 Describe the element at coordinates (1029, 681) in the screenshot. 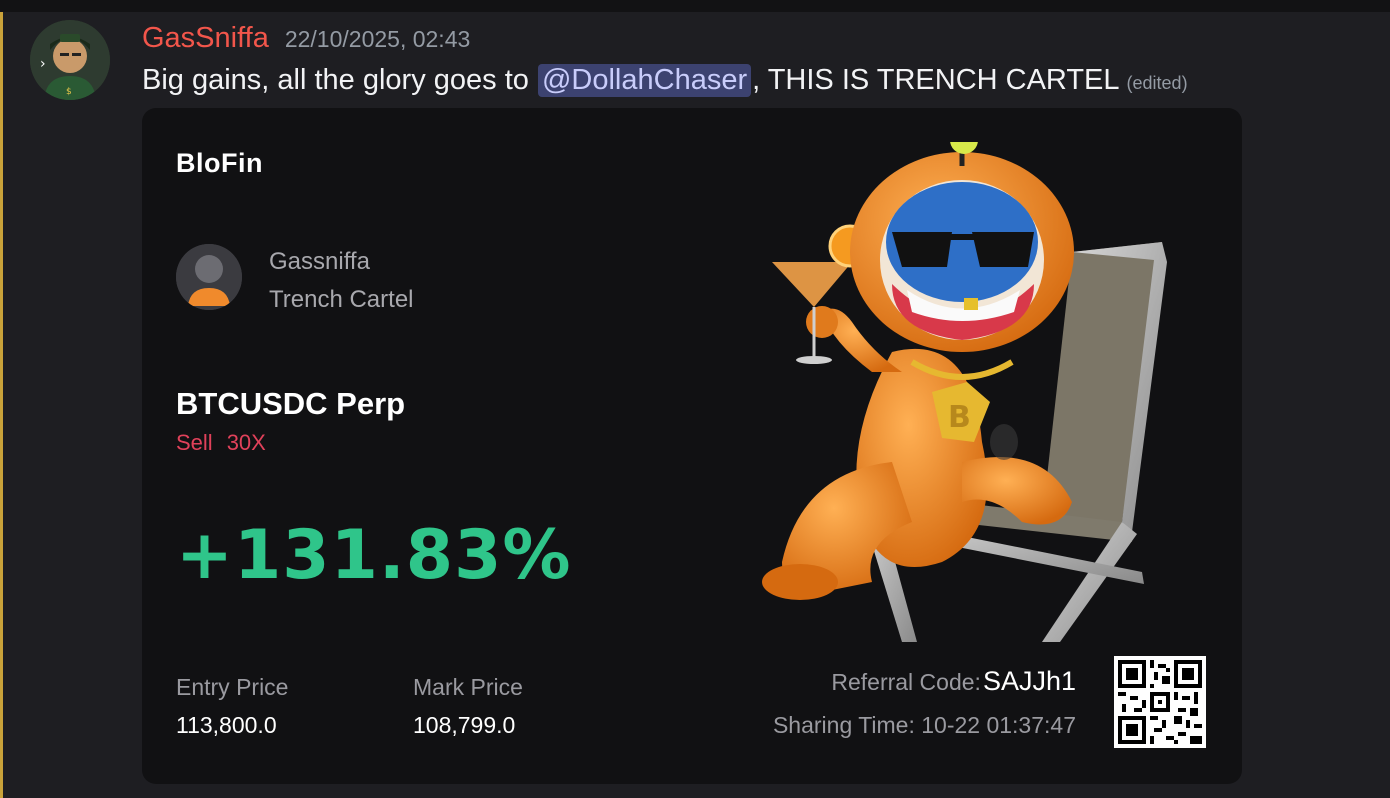

I see `referral-code-value: SAJJh1` at that location.